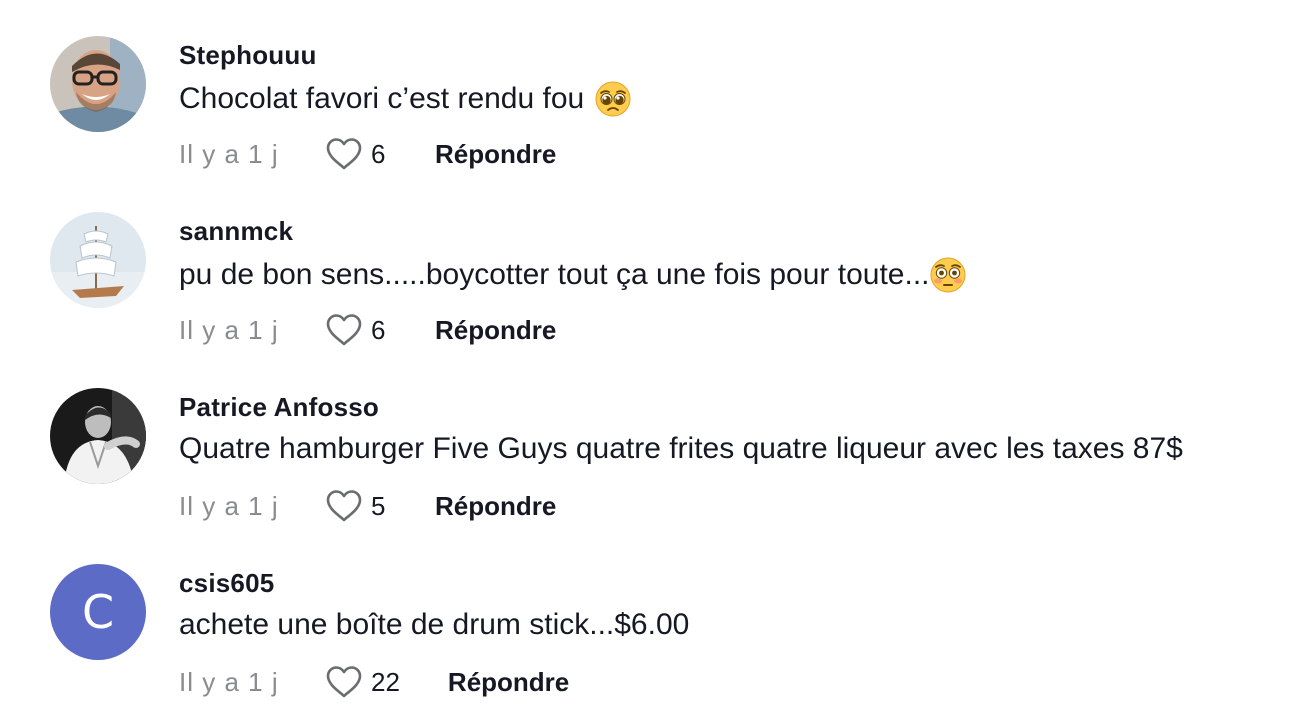 The width and height of the screenshot is (1300, 714). What do you see at coordinates (613, 99) in the screenshot?
I see `pleading-face-emoji-icon` at bounding box center [613, 99].